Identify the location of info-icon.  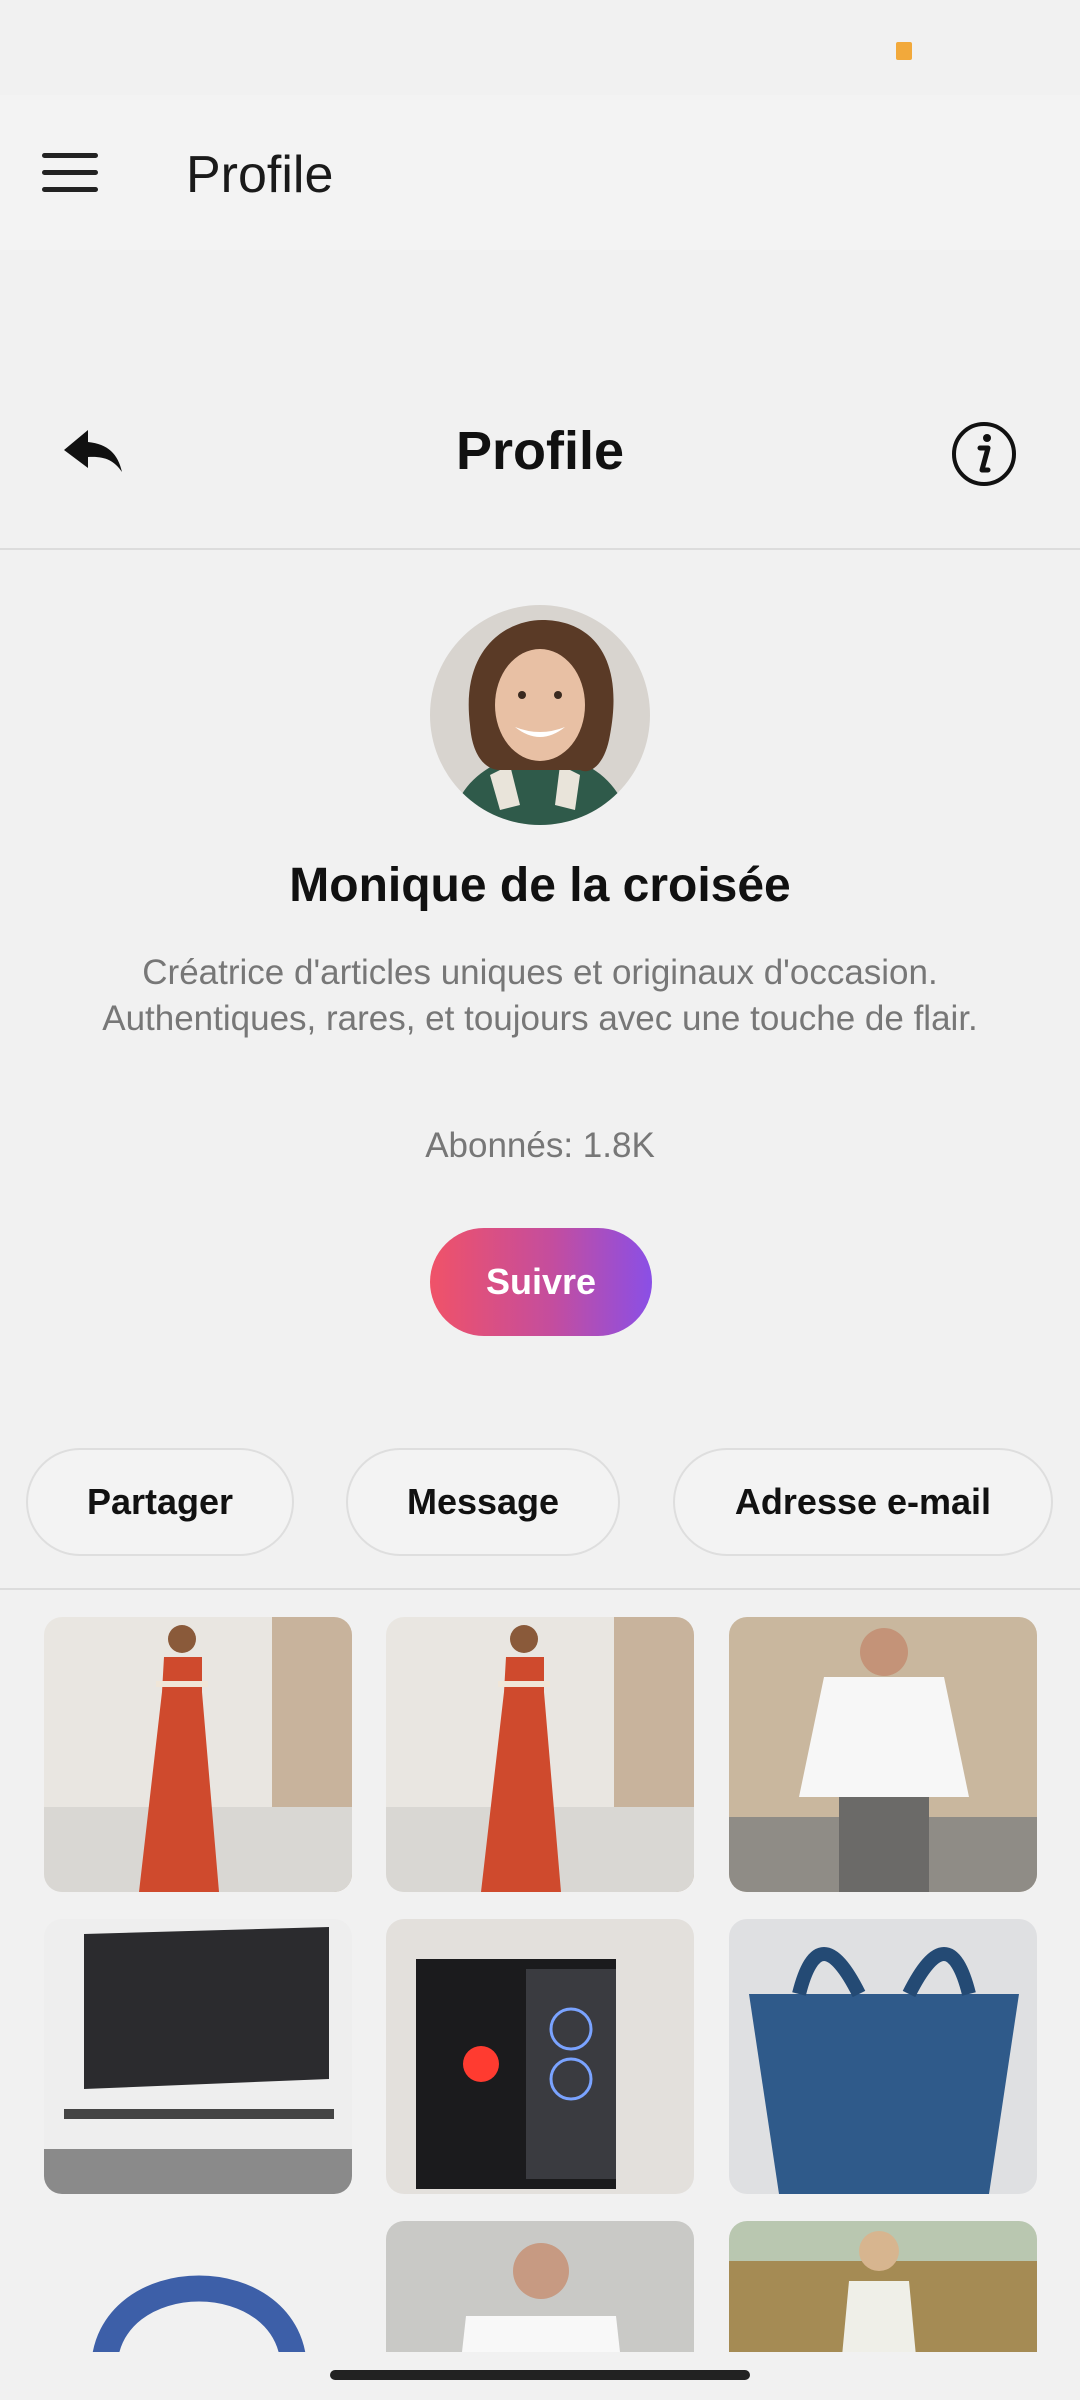
(984, 454).